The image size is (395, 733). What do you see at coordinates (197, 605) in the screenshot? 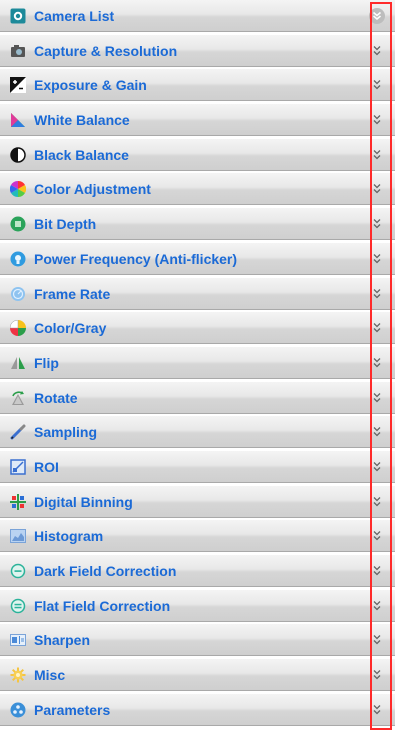
I see `section-flat-field-correction: Flat Field Correction` at bounding box center [197, 605].